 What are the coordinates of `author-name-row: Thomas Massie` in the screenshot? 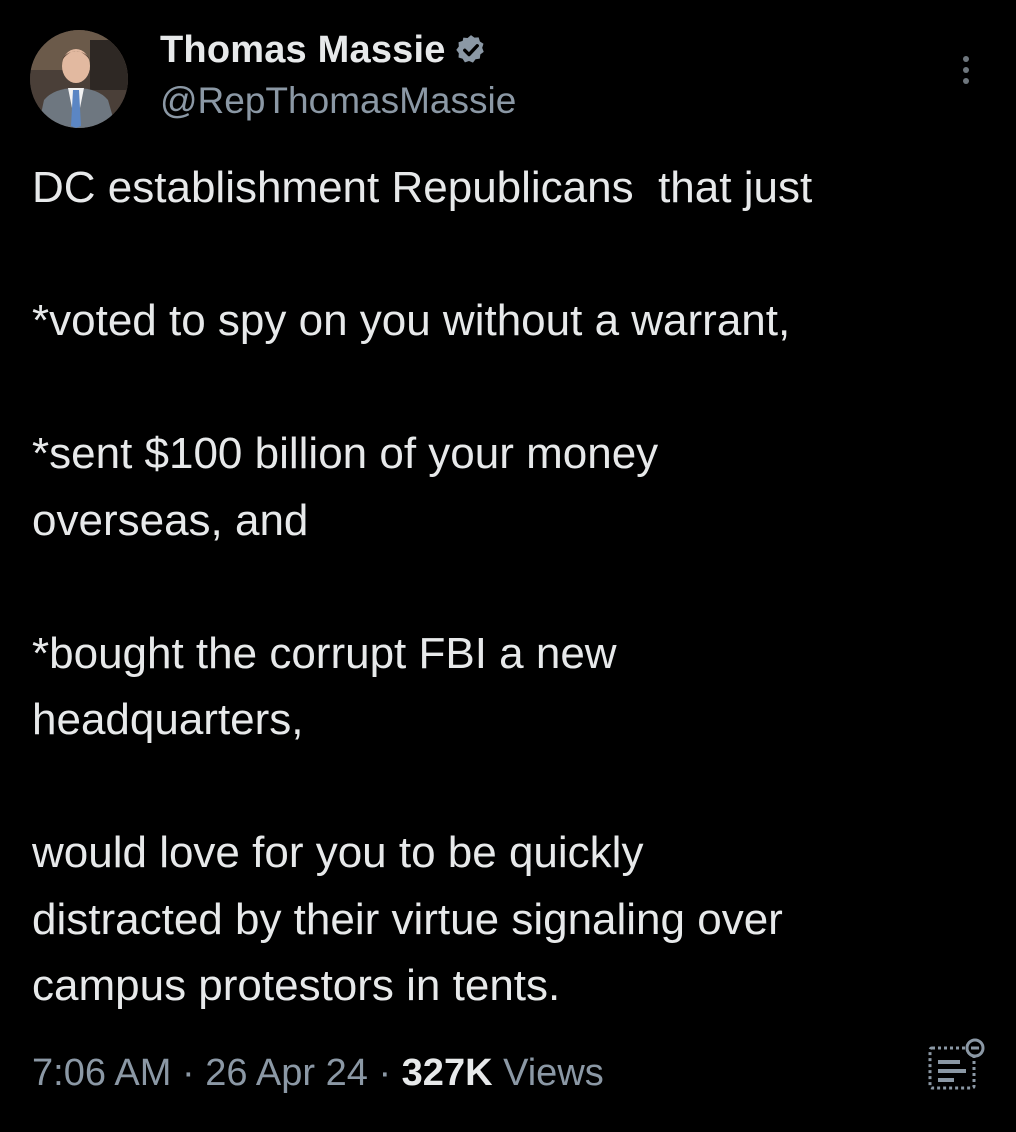 It's located at (324, 50).